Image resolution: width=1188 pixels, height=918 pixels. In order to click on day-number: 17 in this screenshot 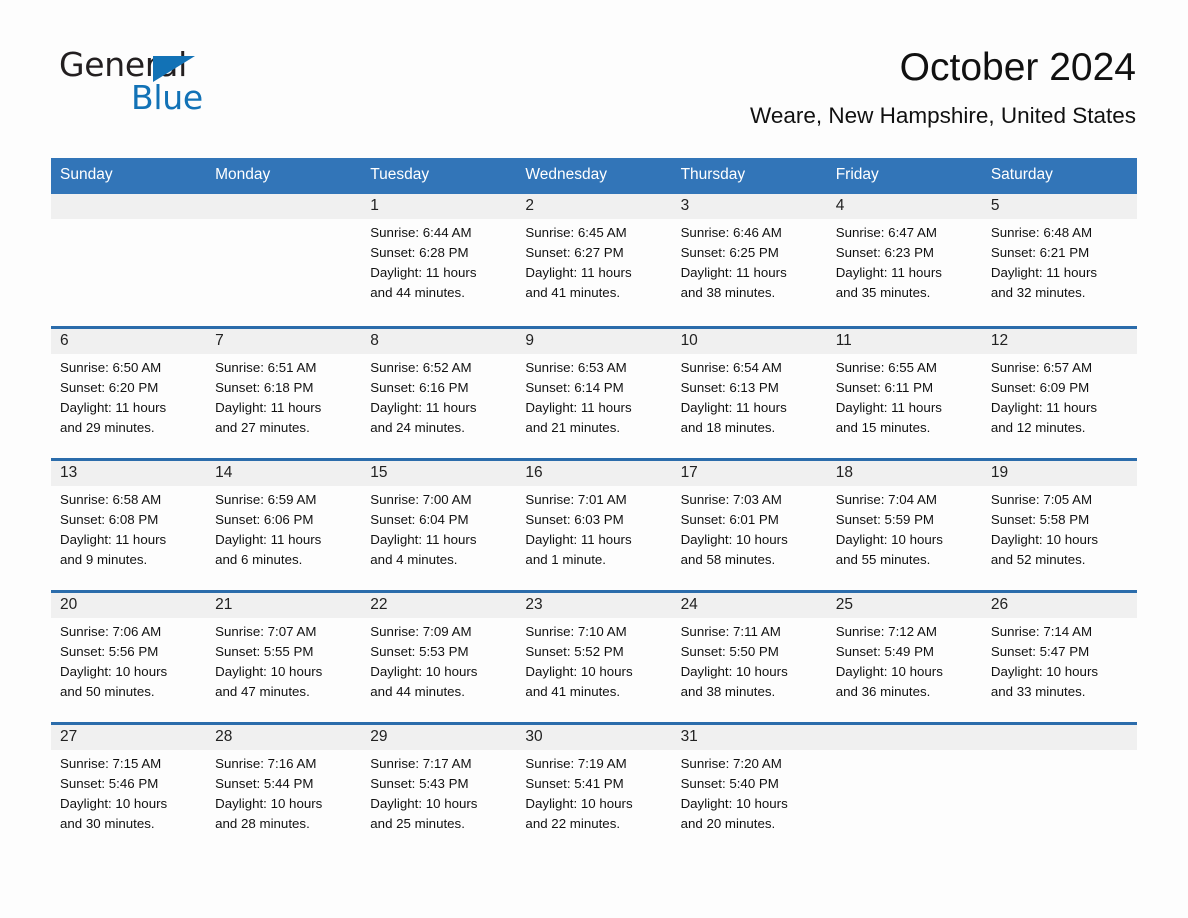, I will do `click(689, 472)`.